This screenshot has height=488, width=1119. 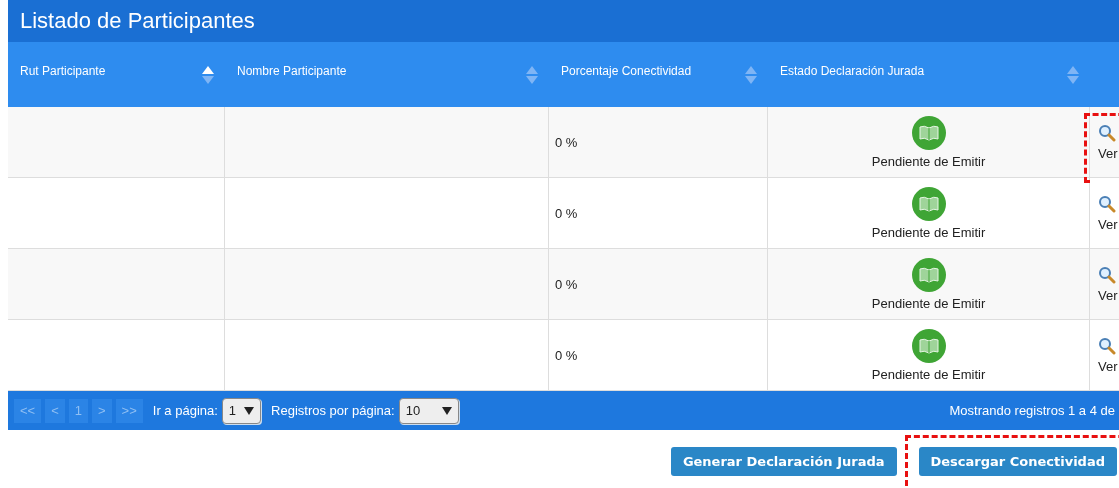 I want to click on column-title: Estado Declaración Jurada, so click(x=852, y=71).